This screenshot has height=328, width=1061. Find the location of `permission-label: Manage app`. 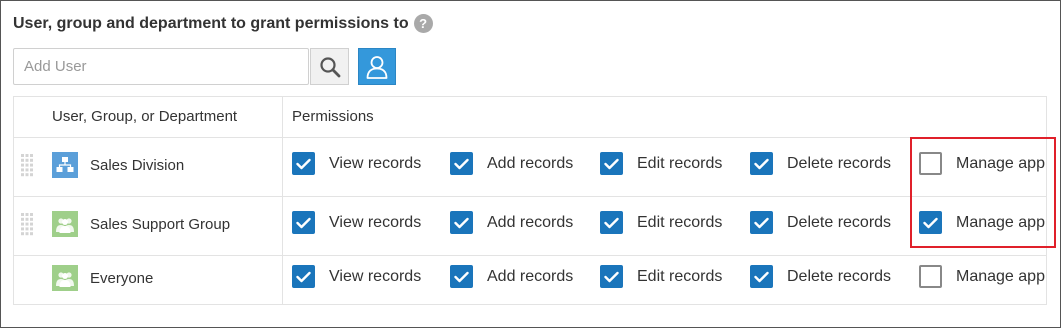

permission-label: Manage app is located at coordinates (1000, 276).